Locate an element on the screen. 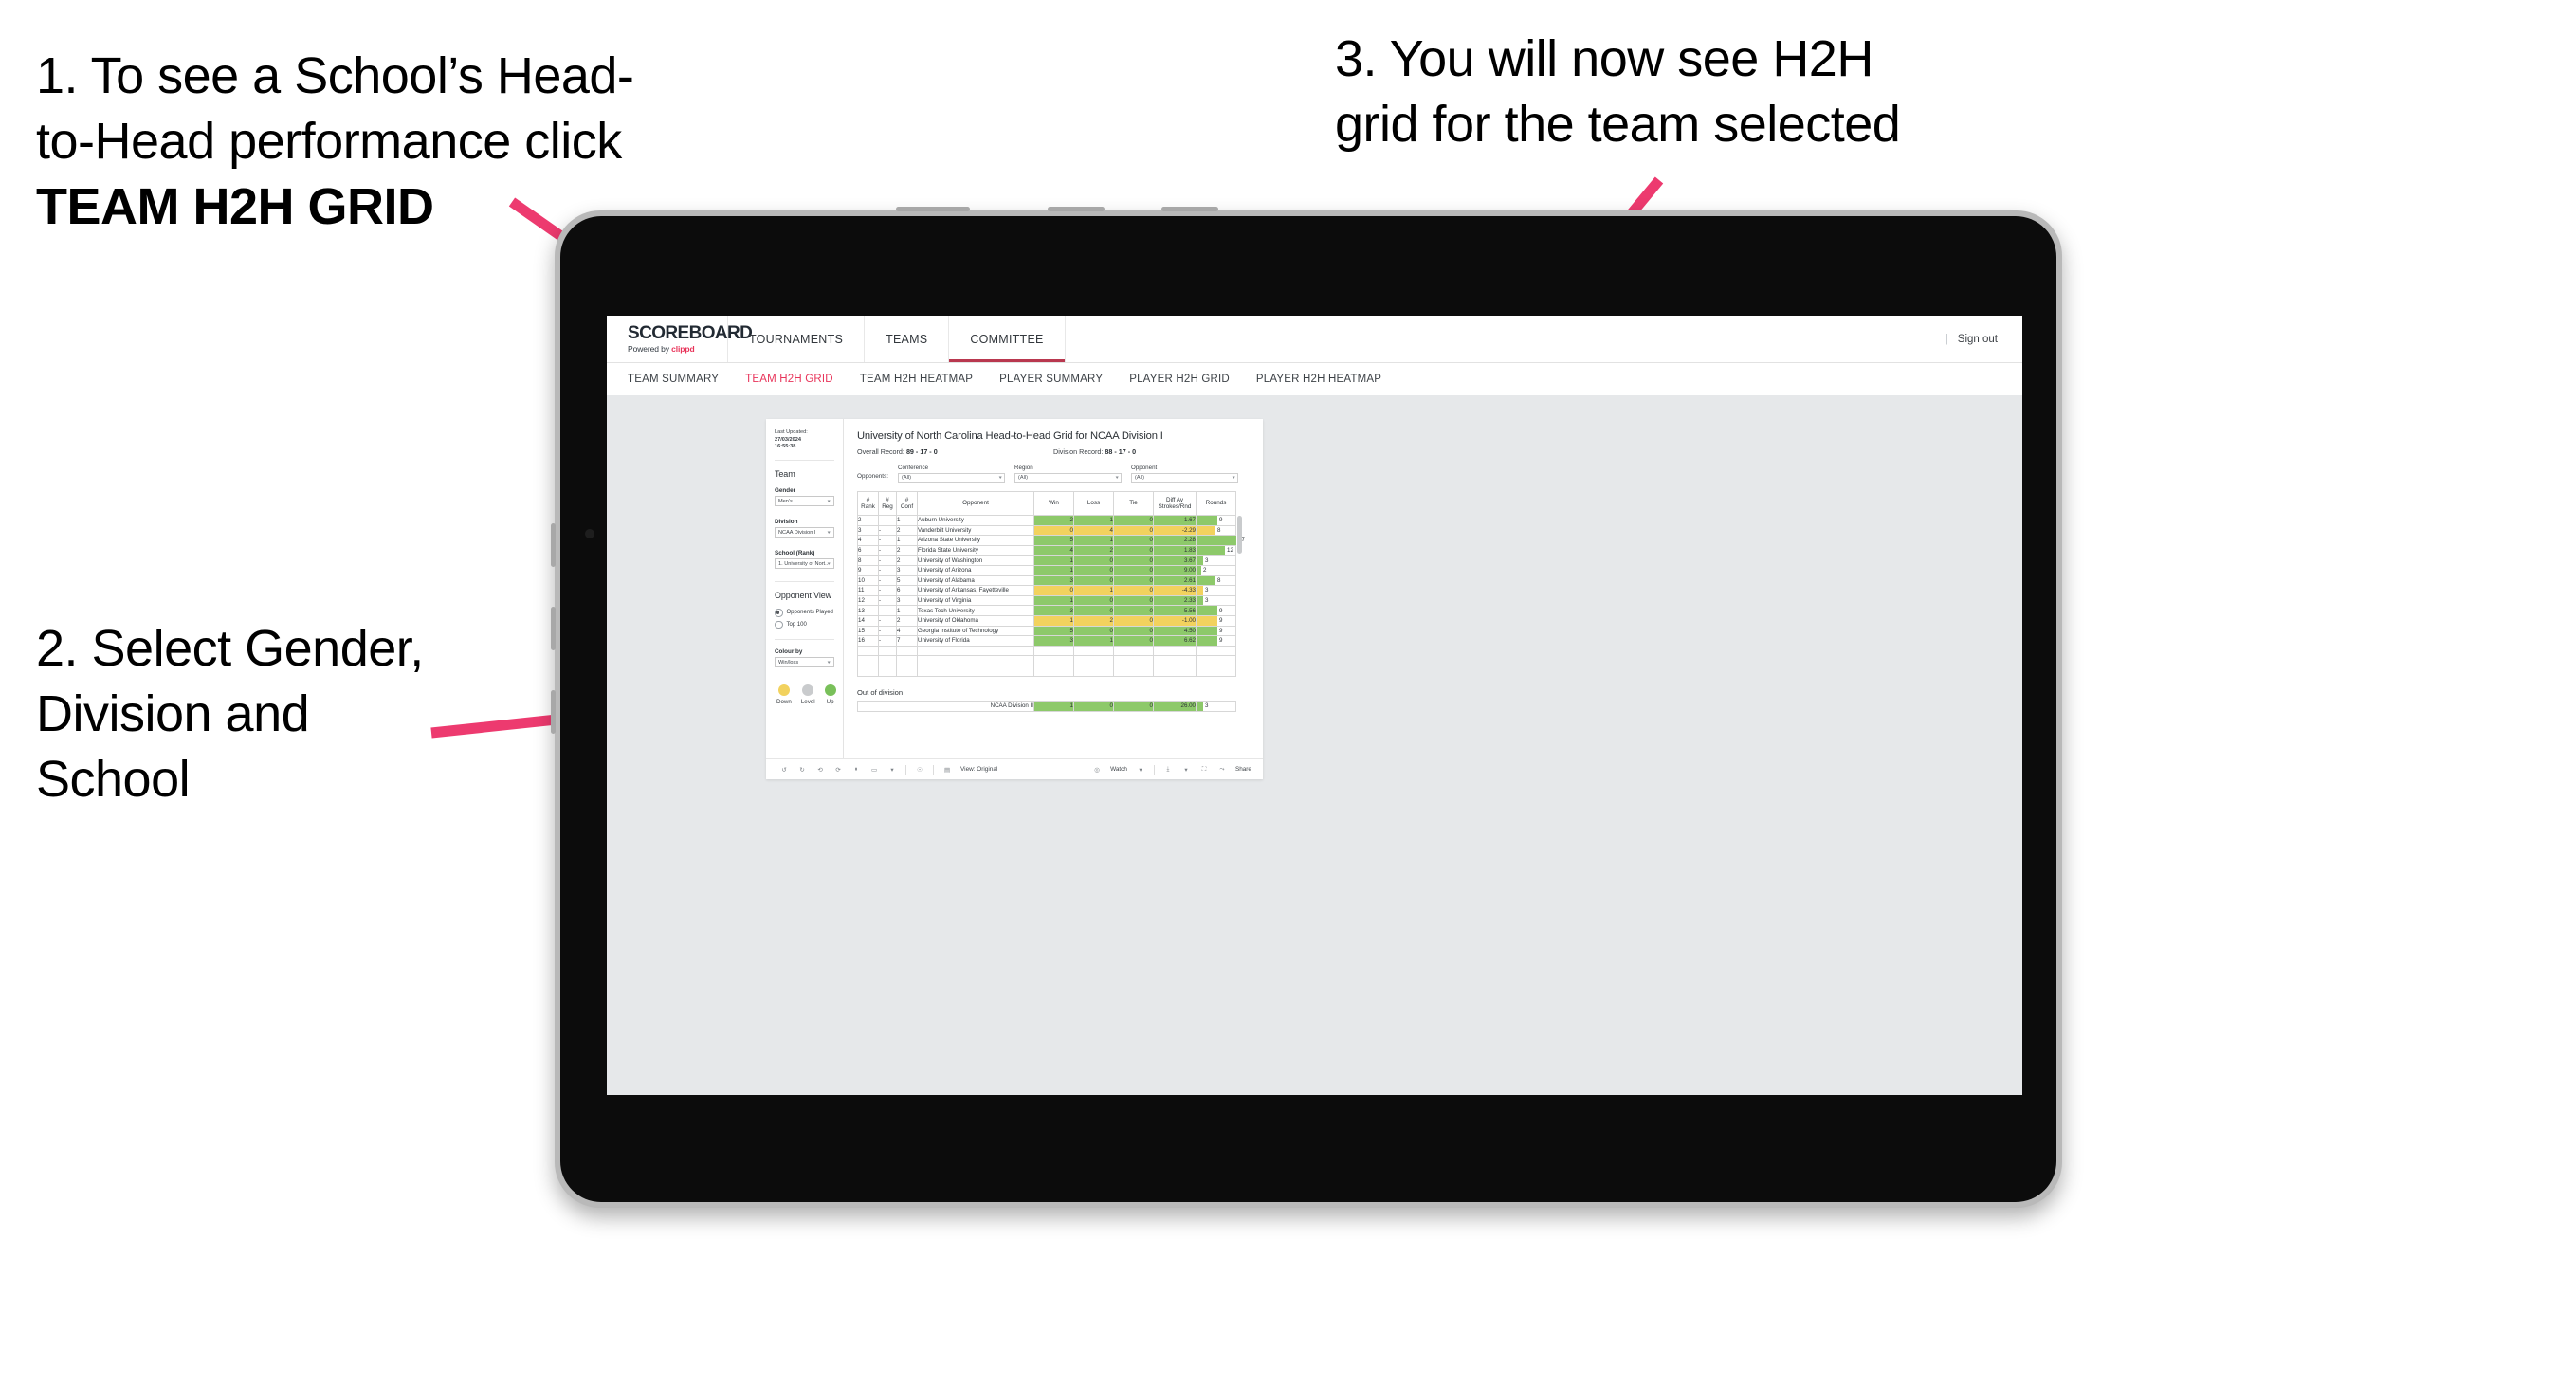  school-rank-select: 1. University of Nort... ▾ is located at coordinates (804, 564).